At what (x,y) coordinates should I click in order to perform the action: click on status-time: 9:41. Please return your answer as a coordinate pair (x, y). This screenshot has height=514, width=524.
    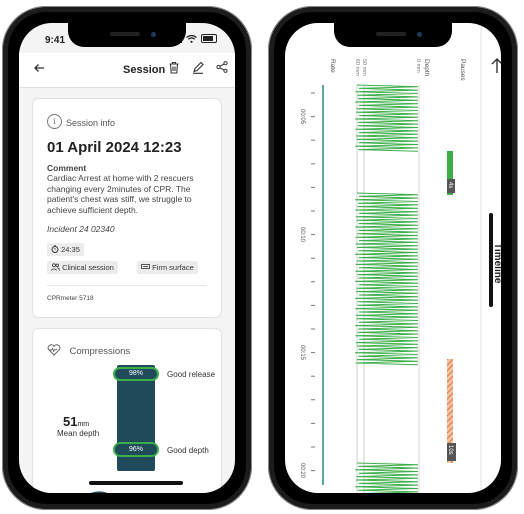
    Looking at the image, I should click on (55, 40).